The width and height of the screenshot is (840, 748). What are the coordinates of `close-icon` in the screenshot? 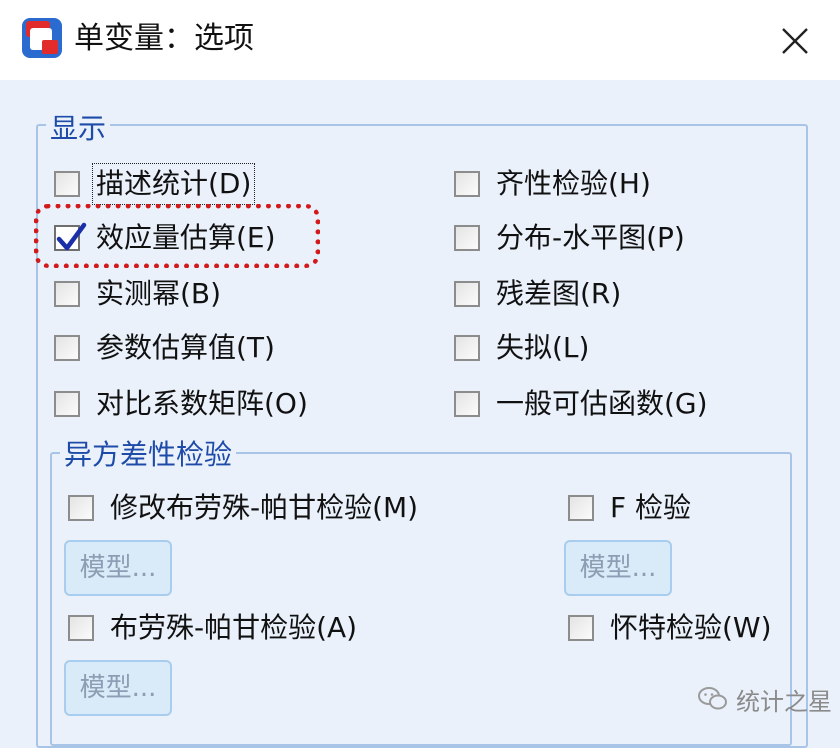 It's located at (795, 41).